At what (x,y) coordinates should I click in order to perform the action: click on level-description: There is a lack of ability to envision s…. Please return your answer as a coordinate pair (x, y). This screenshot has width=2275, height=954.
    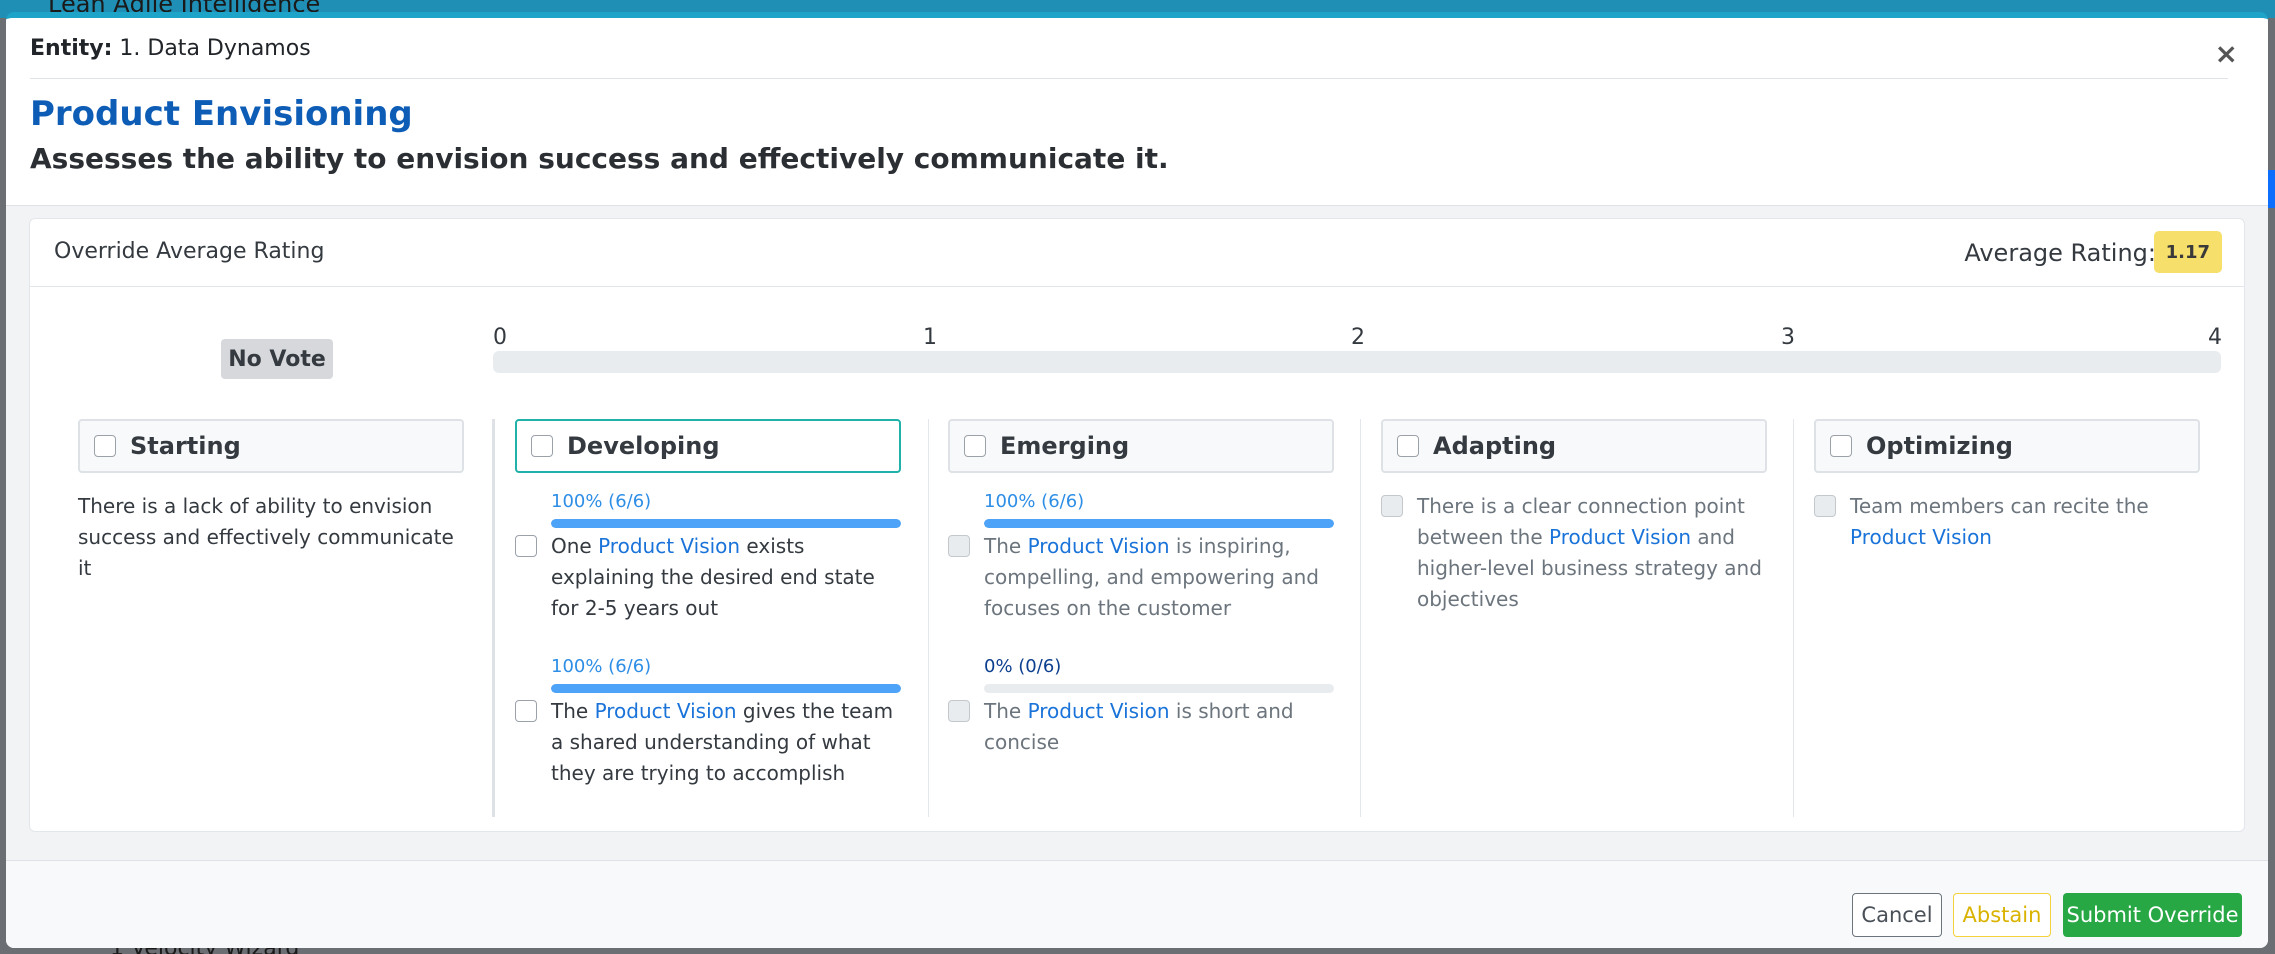
    Looking at the image, I should click on (266, 537).